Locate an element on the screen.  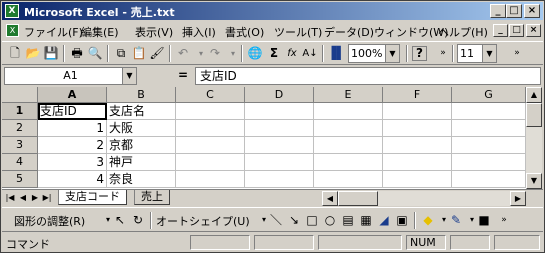
vertical-scrollbar: ▲ ▼ is located at coordinates (534, 138).